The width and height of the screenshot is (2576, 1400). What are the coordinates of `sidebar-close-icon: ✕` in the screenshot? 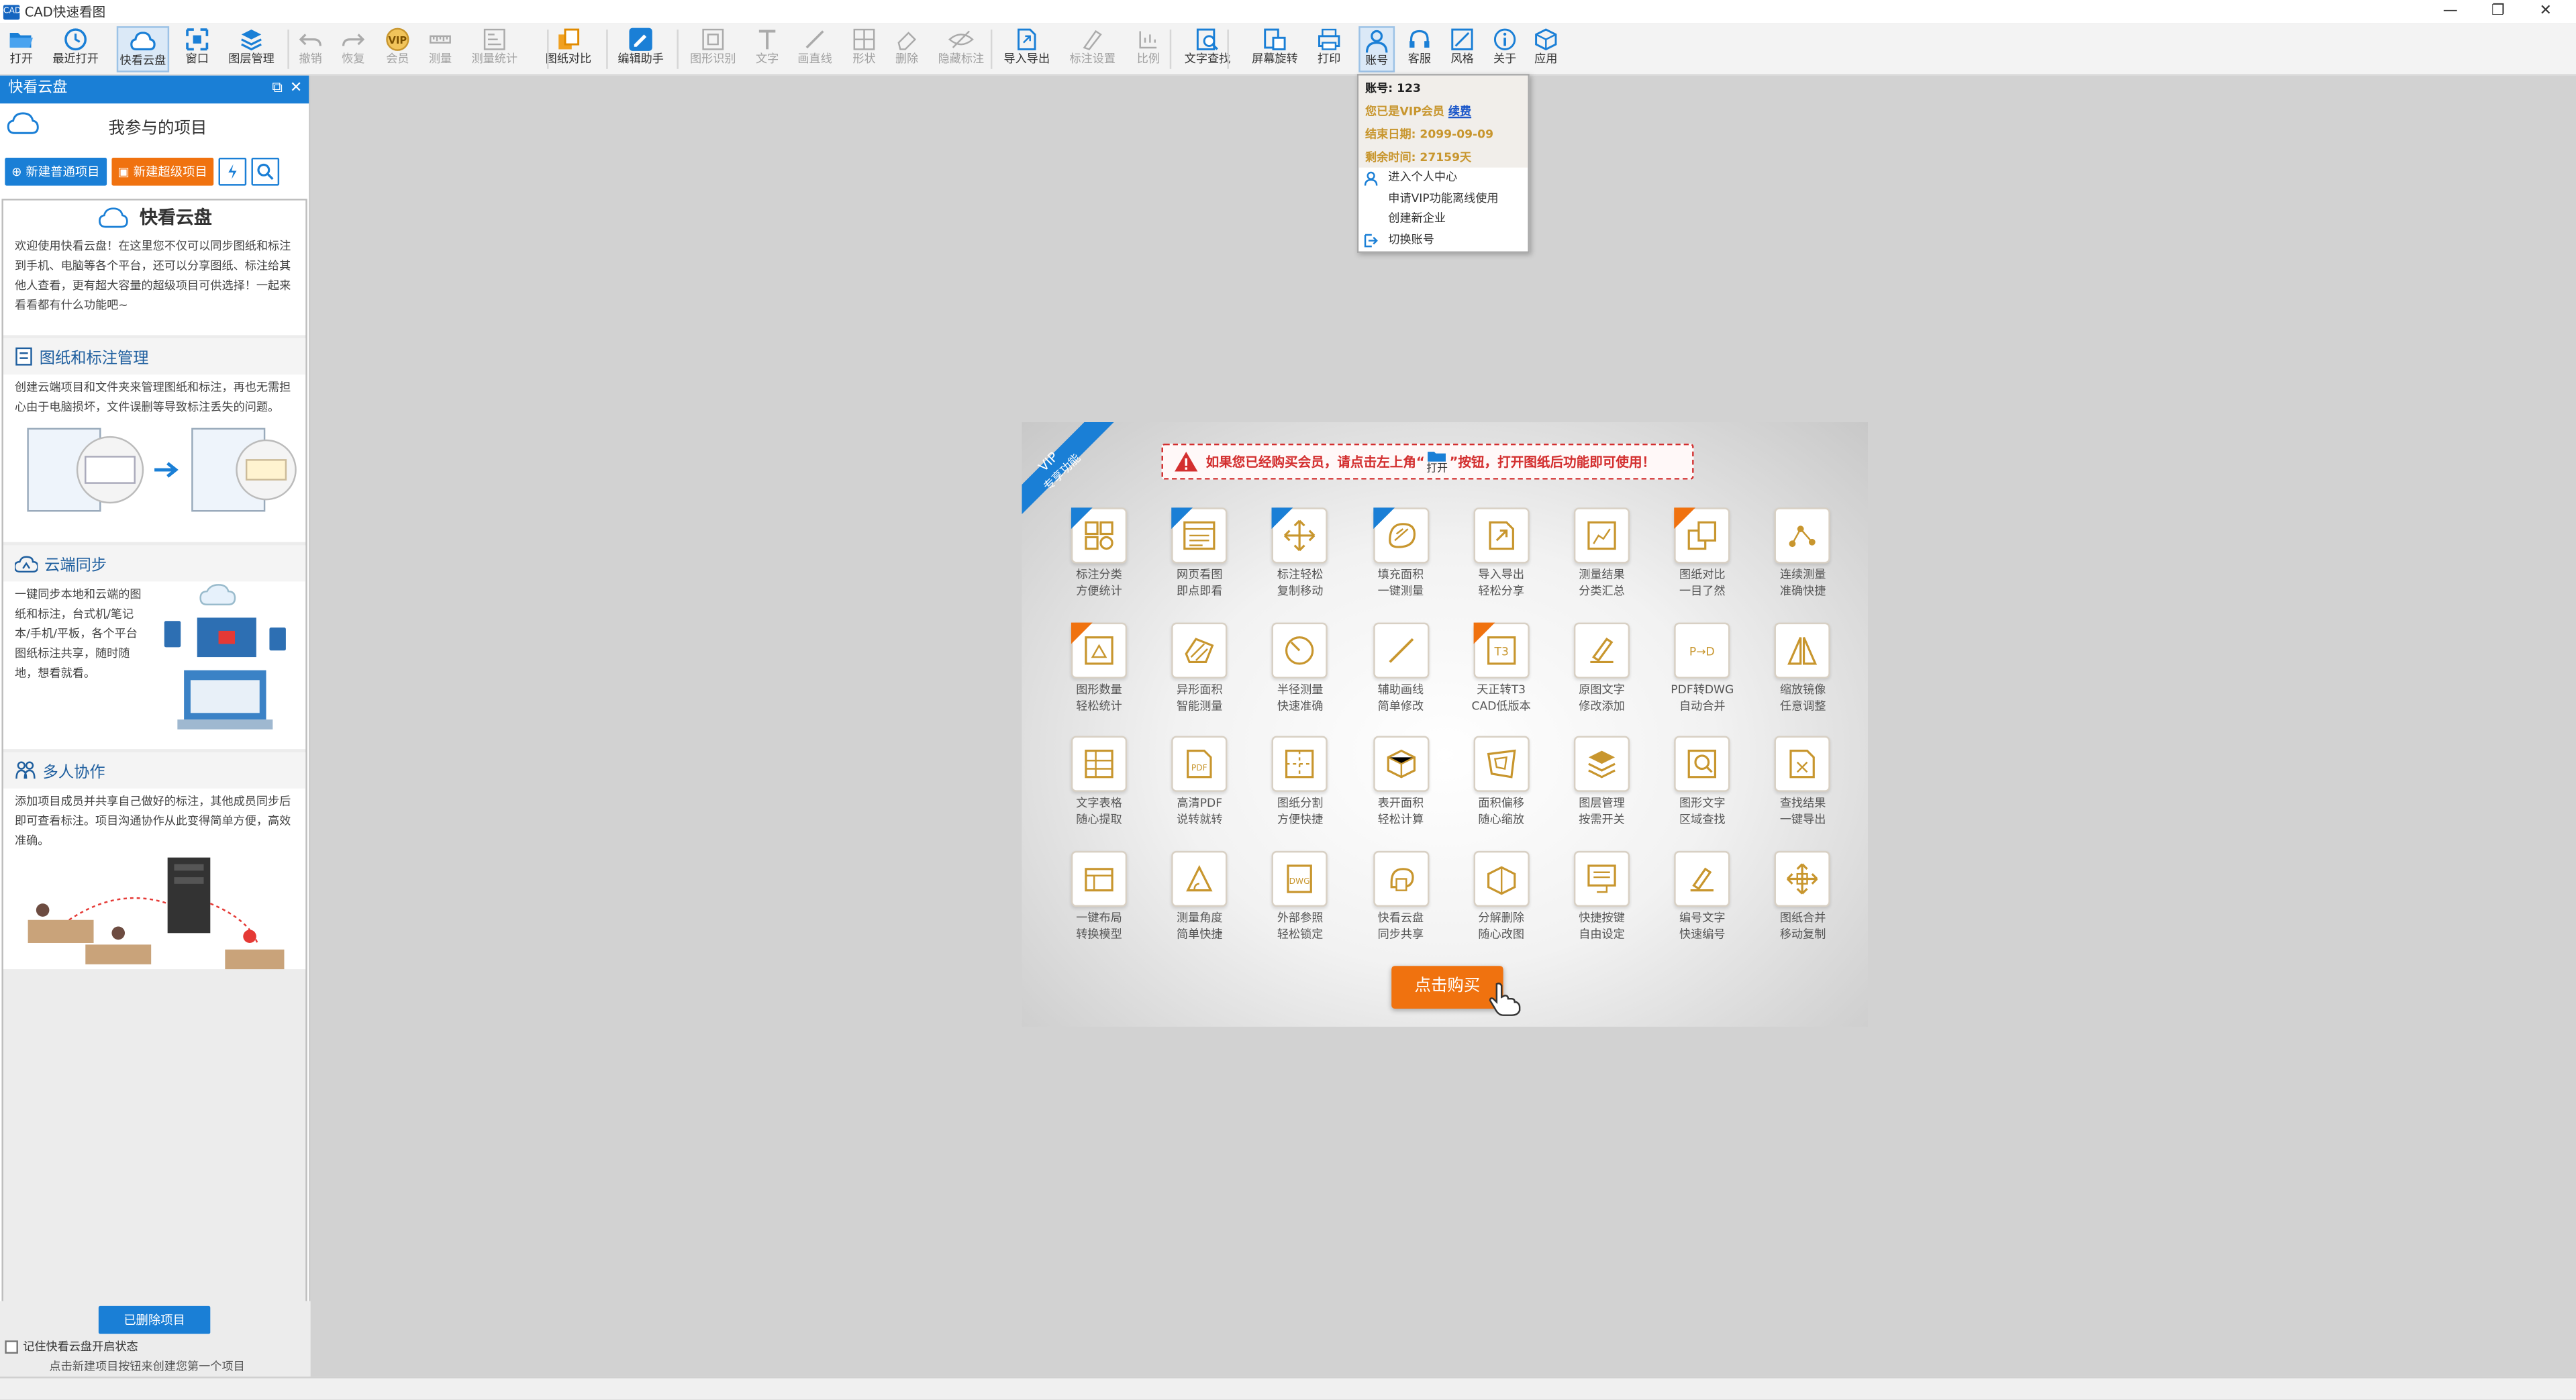 It's located at (296, 90).